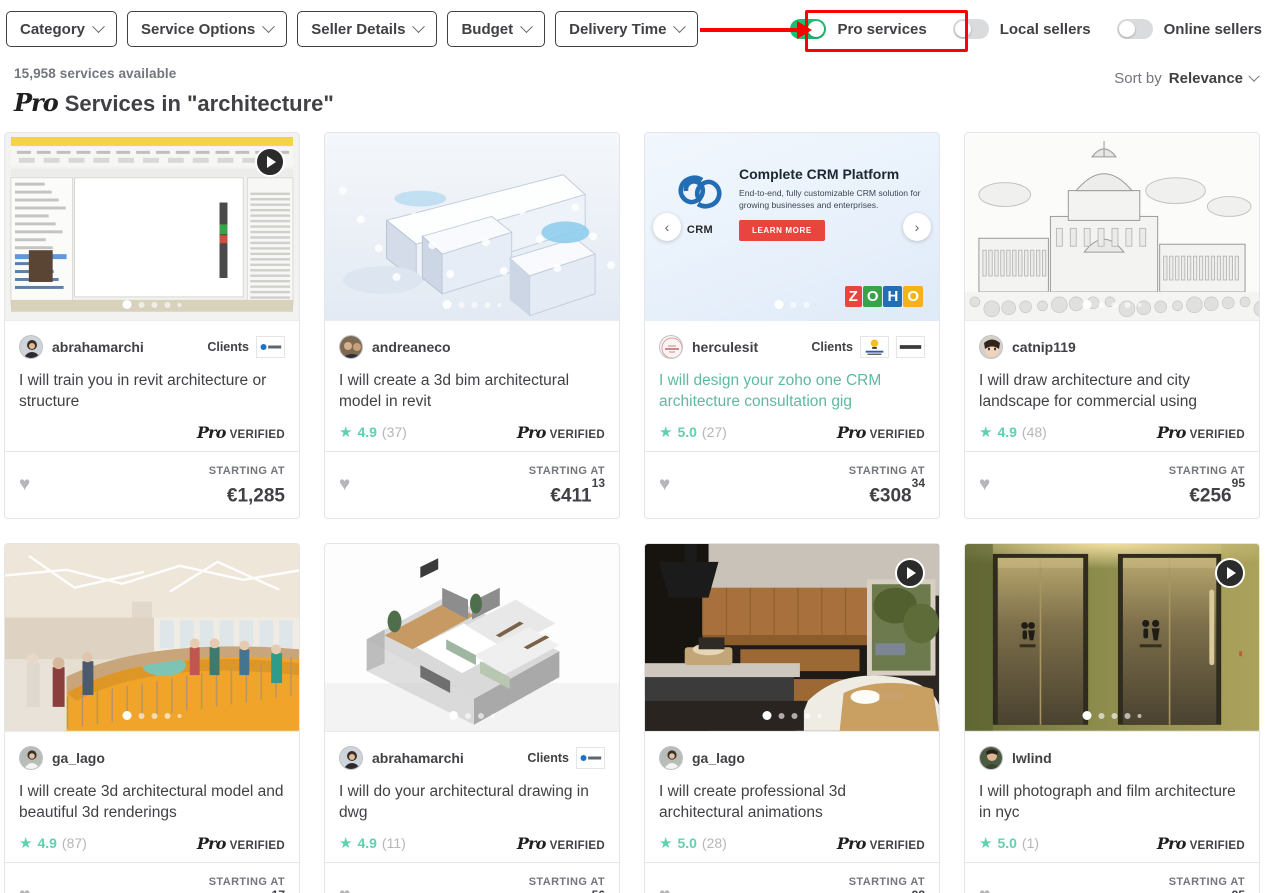  I want to click on play-icon, so click(270, 162).